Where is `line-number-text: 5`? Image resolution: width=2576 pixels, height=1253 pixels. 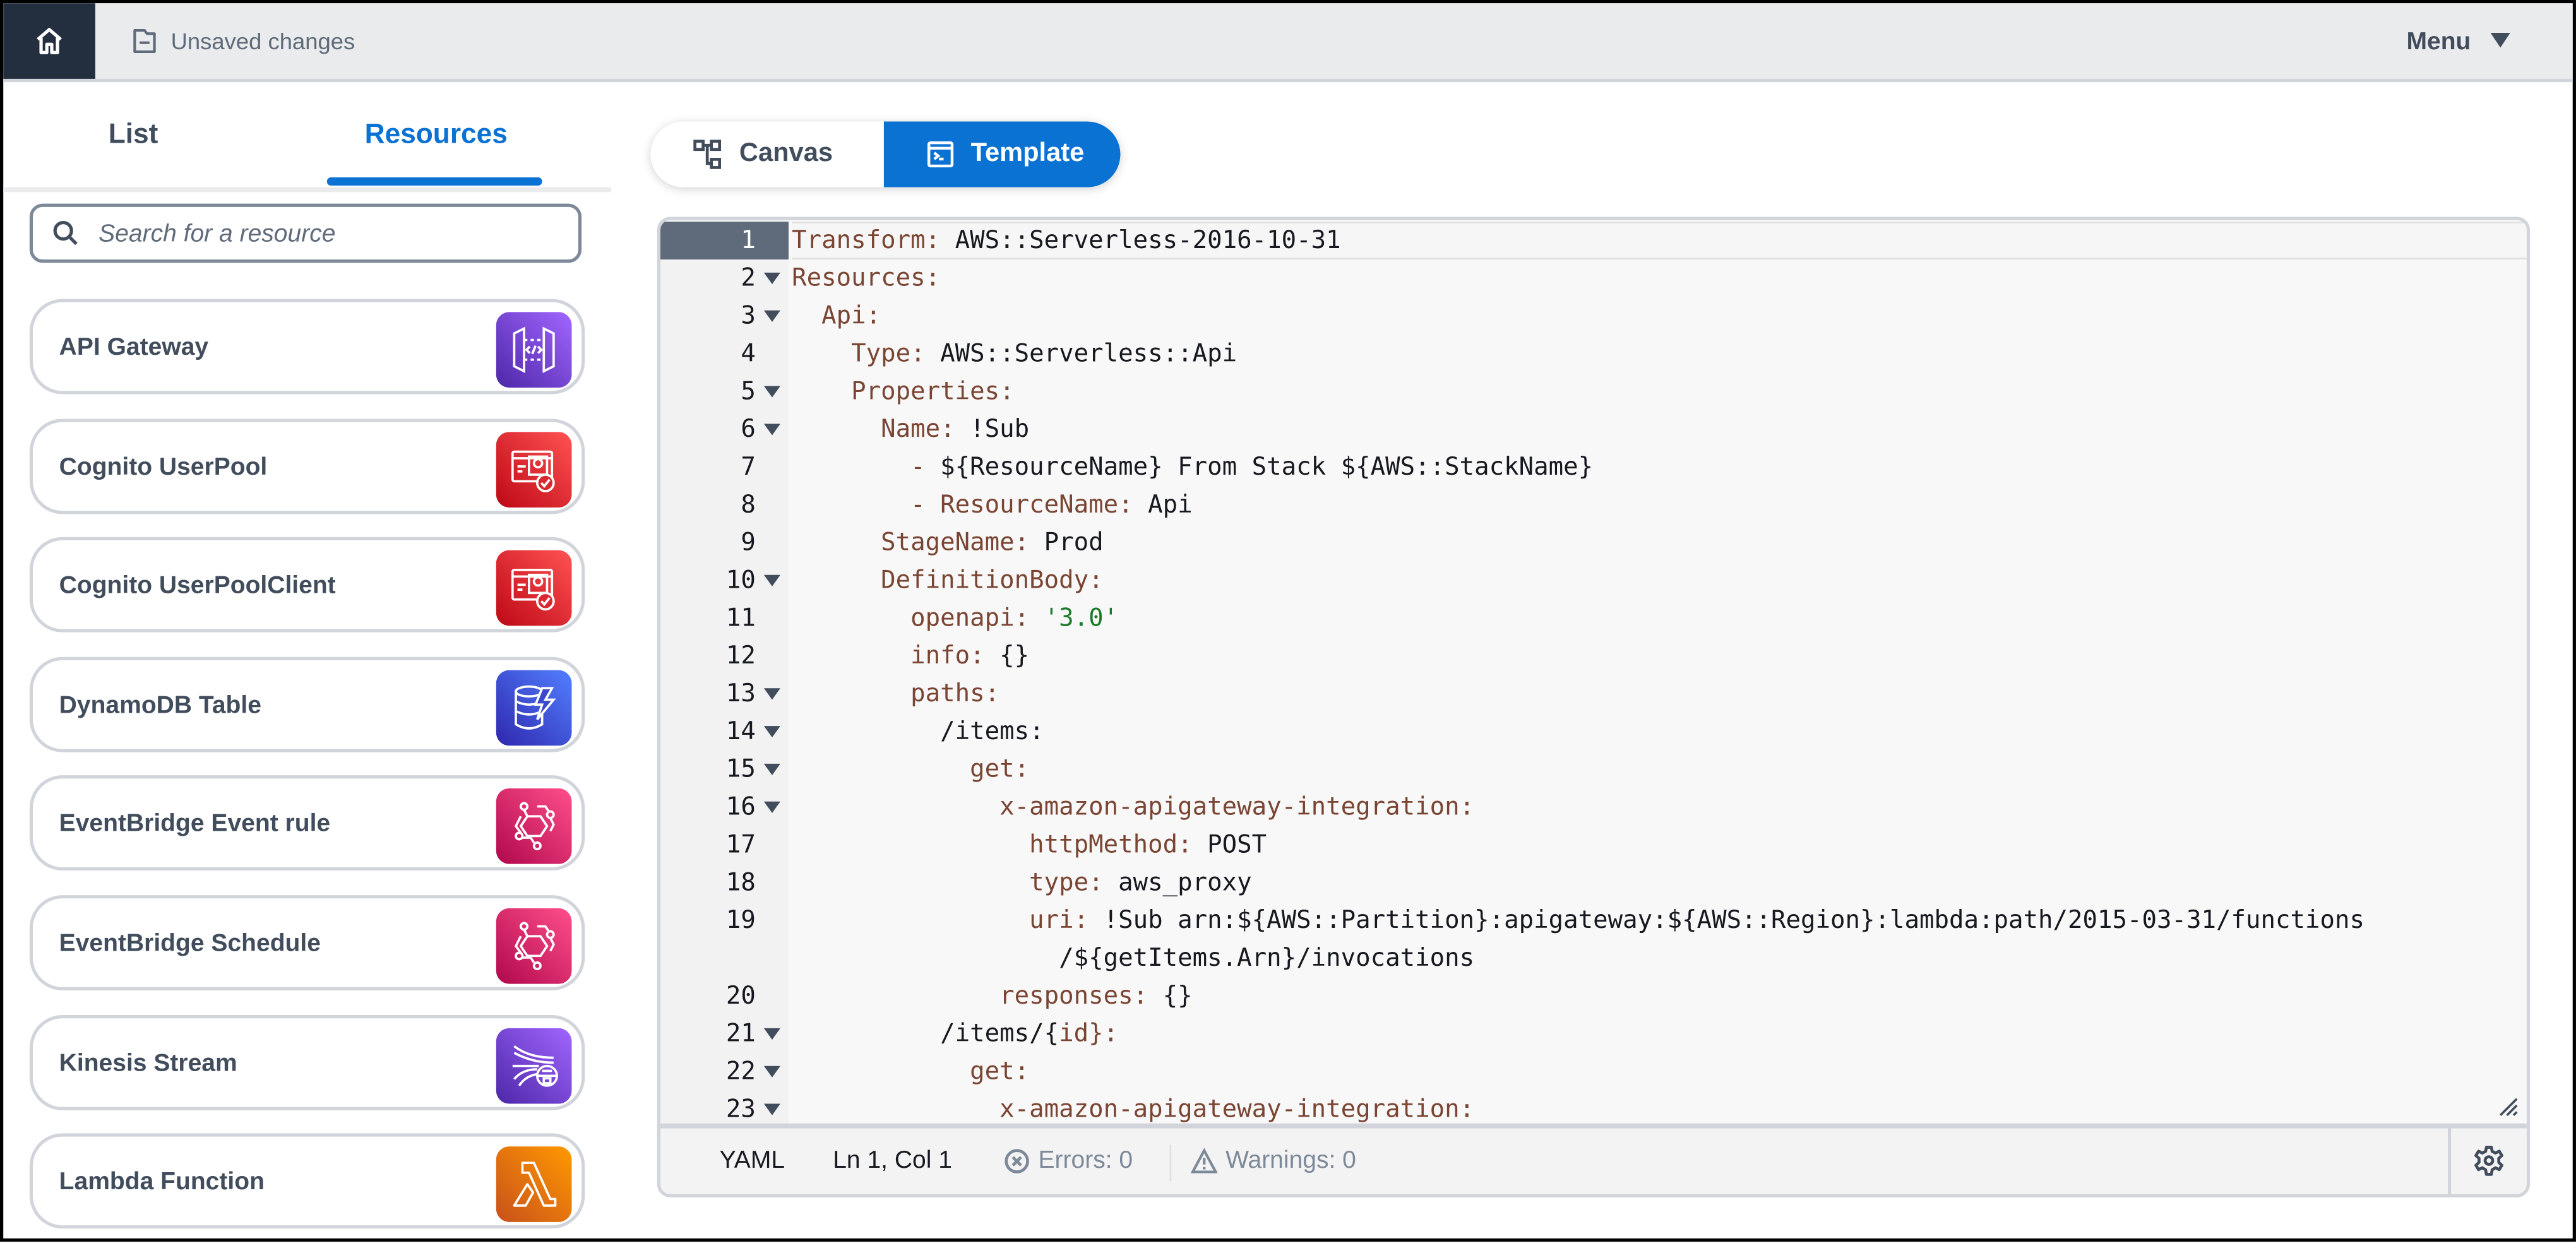 line-number-text: 5 is located at coordinates (748, 391).